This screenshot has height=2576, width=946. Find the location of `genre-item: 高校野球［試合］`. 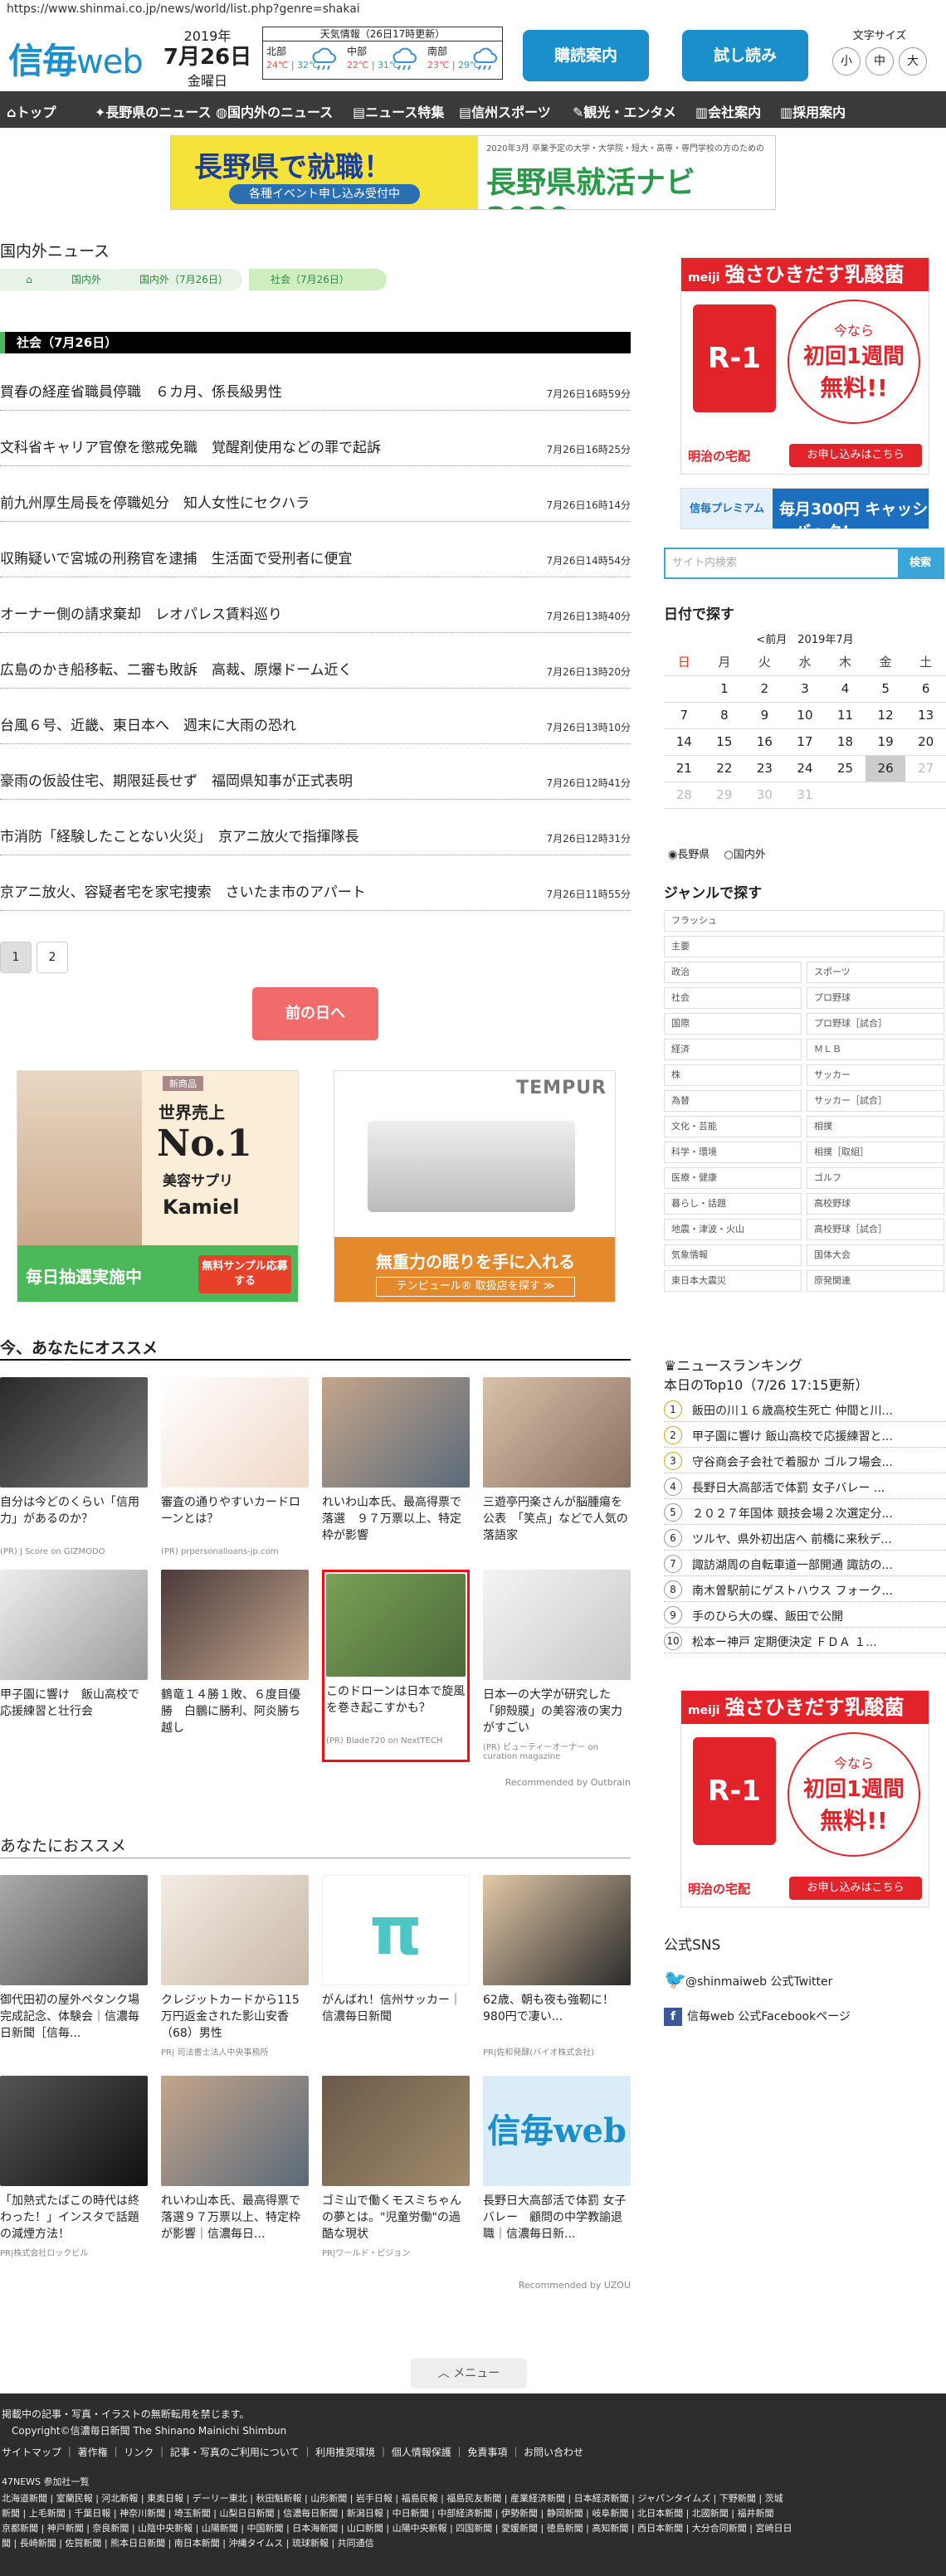

genre-item: 高校野球［試合］ is located at coordinates (876, 1229).